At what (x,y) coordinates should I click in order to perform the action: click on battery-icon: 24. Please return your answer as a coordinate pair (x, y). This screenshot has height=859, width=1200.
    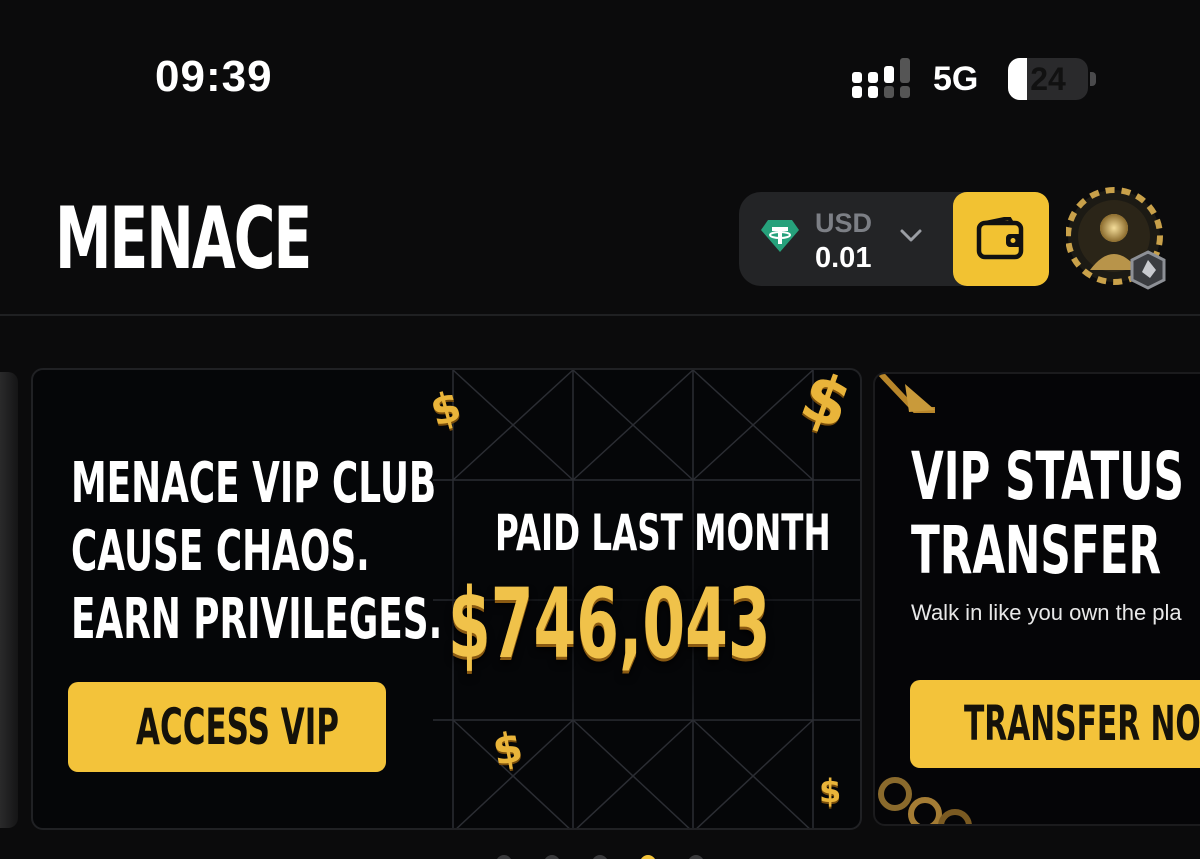
    Looking at the image, I should click on (1048, 79).